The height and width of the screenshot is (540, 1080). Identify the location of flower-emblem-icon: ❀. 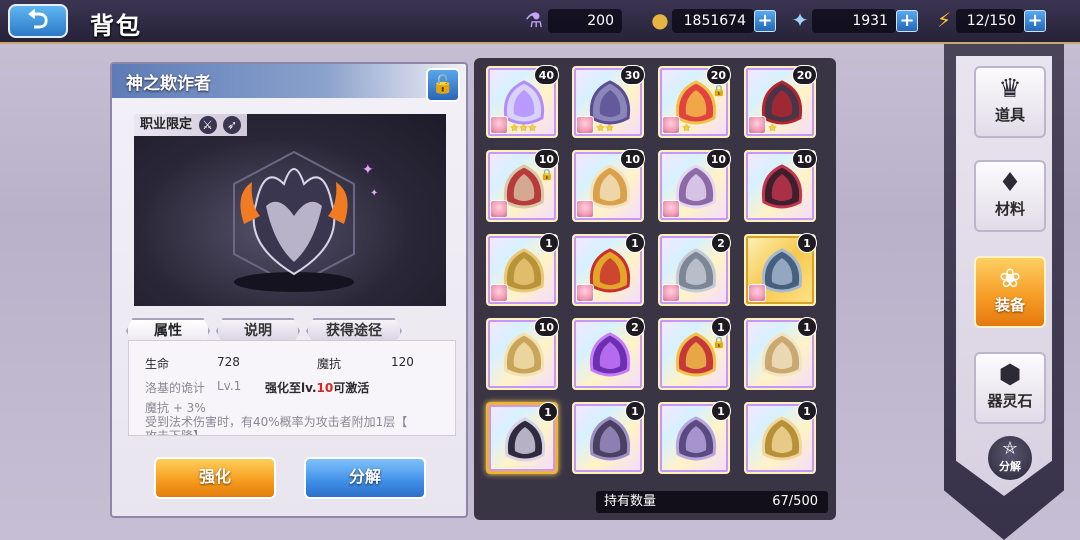
(1010, 279).